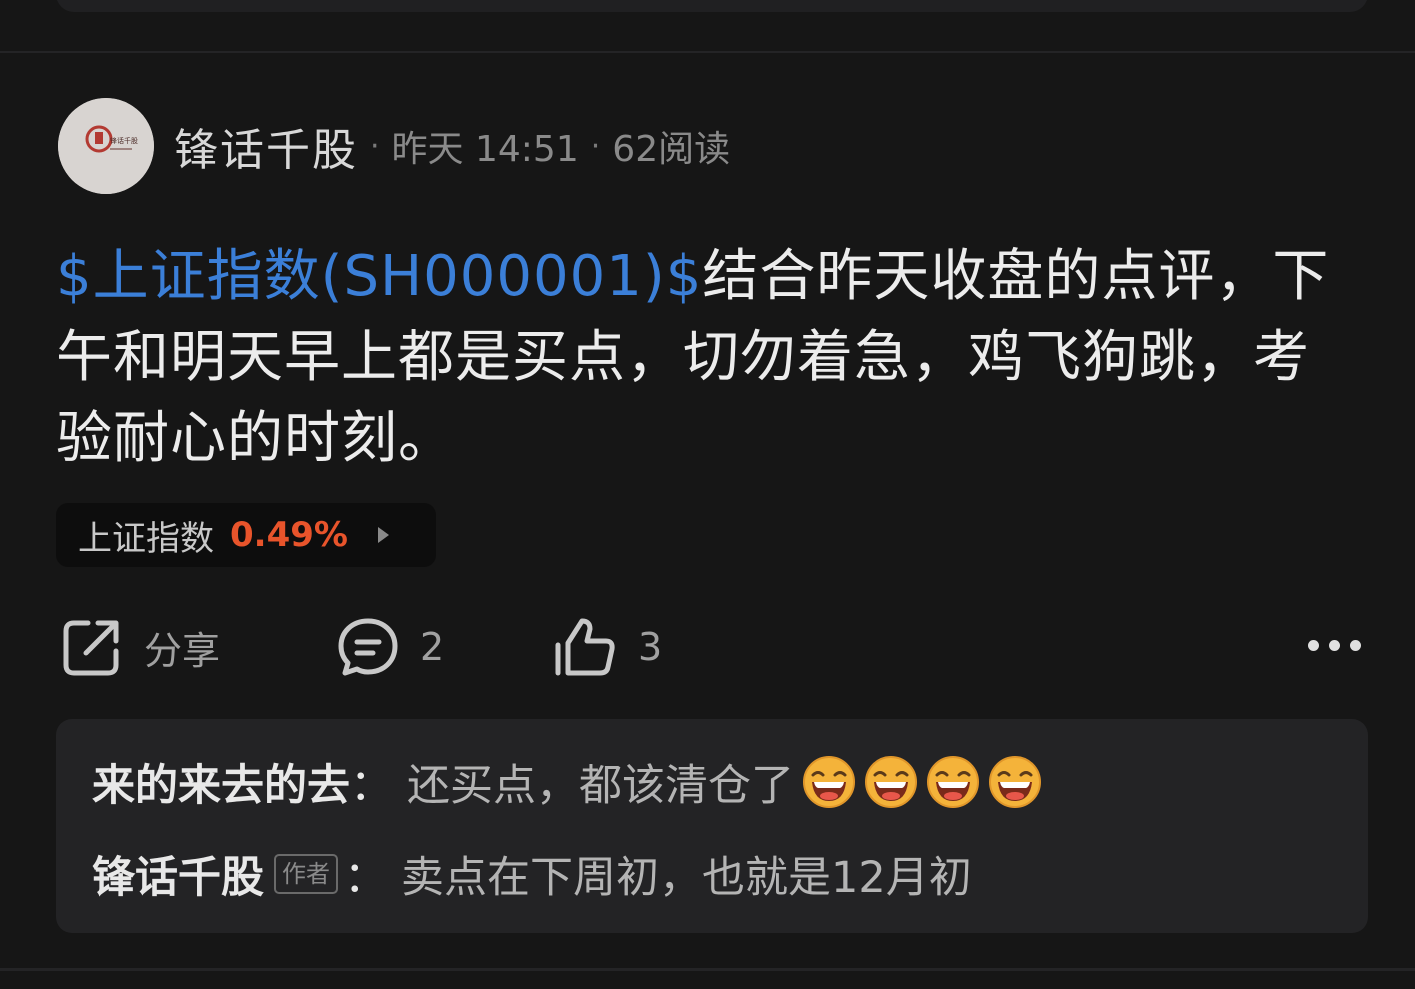 The image size is (1415, 989). I want to click on post-header: 锋话千股 · 昨天 14:51 · 62阅读, so click(452, 147).